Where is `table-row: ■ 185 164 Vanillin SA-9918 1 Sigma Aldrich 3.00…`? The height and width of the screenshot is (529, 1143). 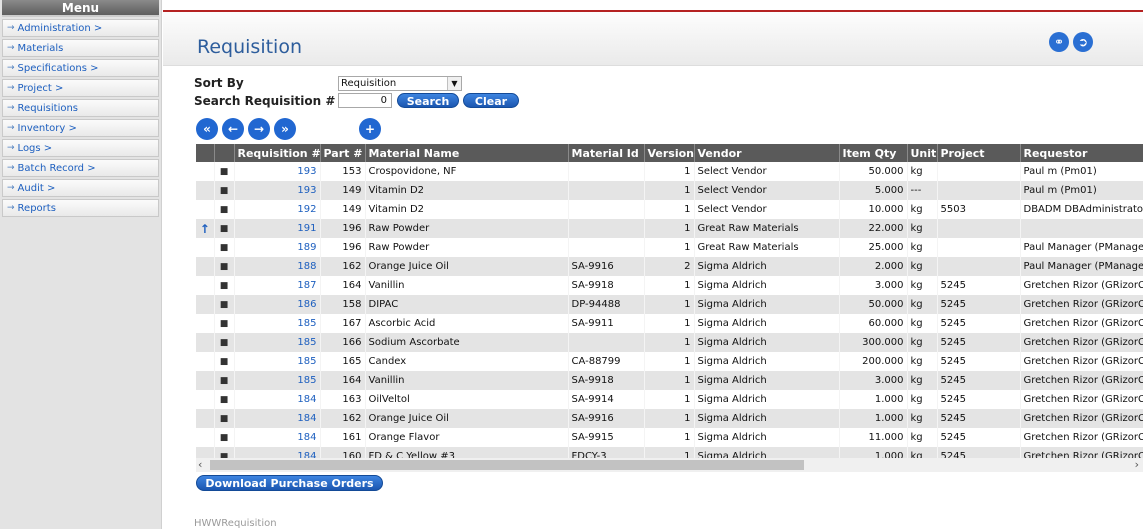
table-row: ■ 185 164 Vanillin SA-9918 1 Sigma Aldrich 3.00… is located at coordinates (669, 380).